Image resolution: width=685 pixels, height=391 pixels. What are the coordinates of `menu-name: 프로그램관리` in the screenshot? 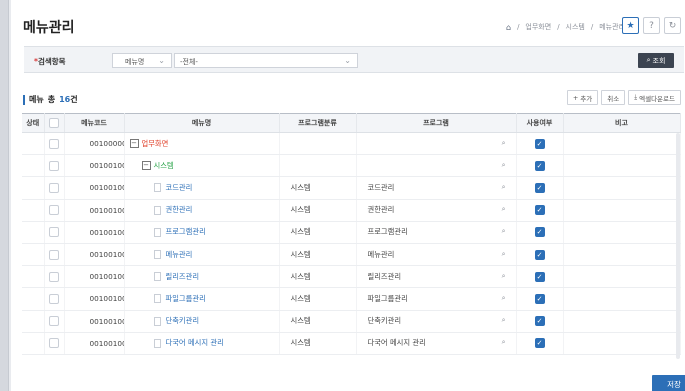 It's located at (186, 231).